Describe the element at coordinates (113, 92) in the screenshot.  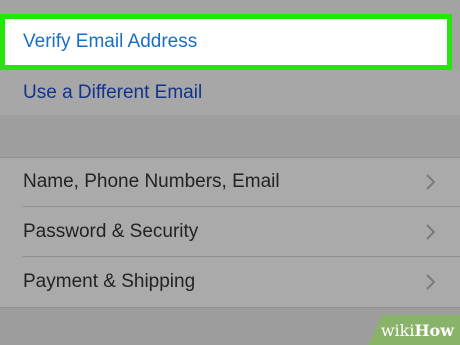
I see `use-different-email-label: Use a Different Email` at that location.